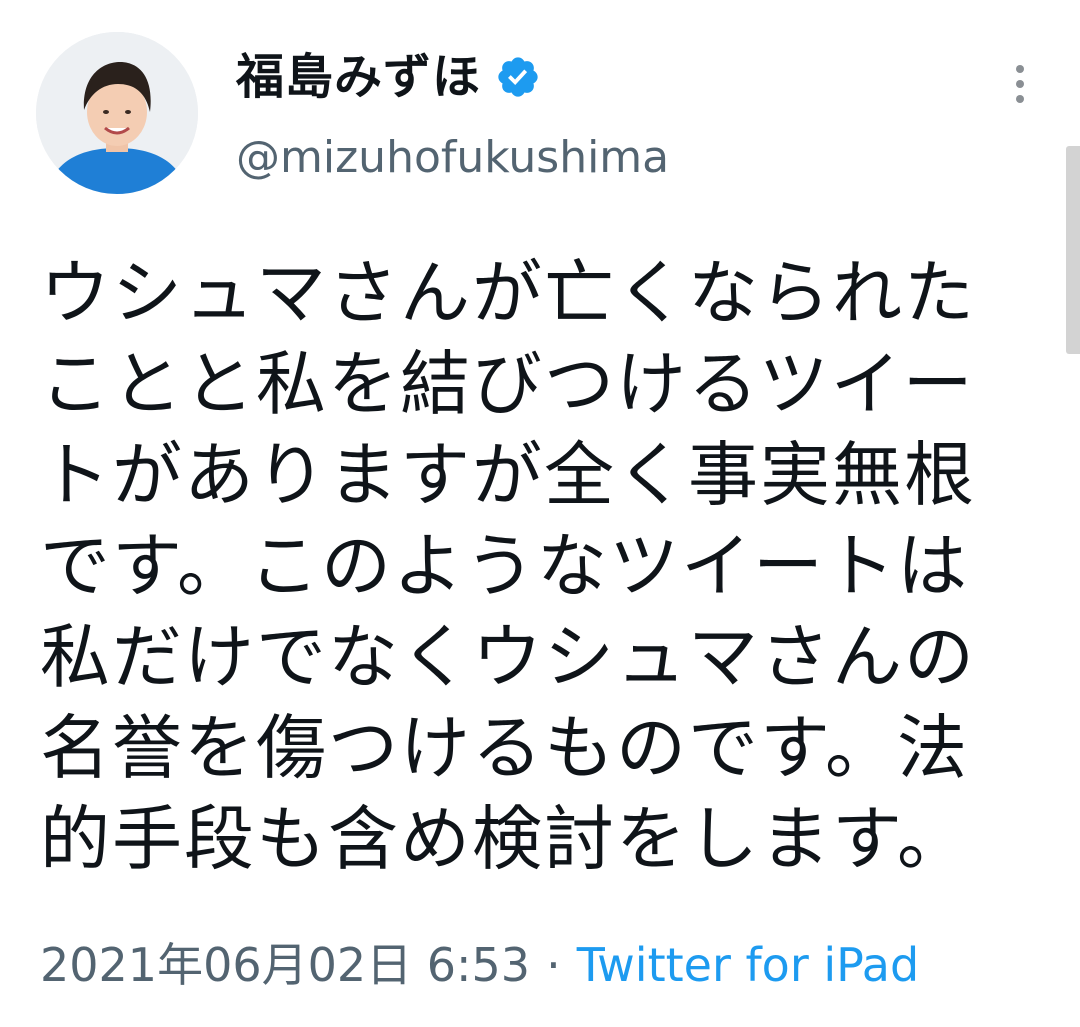 The width and height of the screenshot is (1080, 1027). What do you see at coordinates (452, 158) in the screenshot?
I see `user-handle: @mizuhofukushima` at bounding box center [452, 158].